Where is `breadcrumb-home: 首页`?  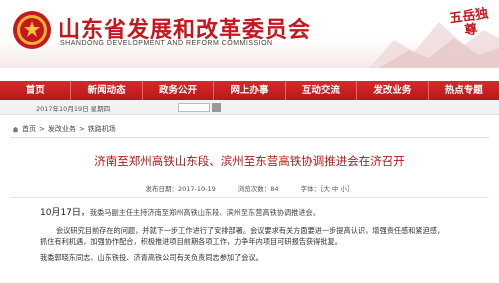
breadcrumb-home: 首页 is located at coordinates (29, 129).